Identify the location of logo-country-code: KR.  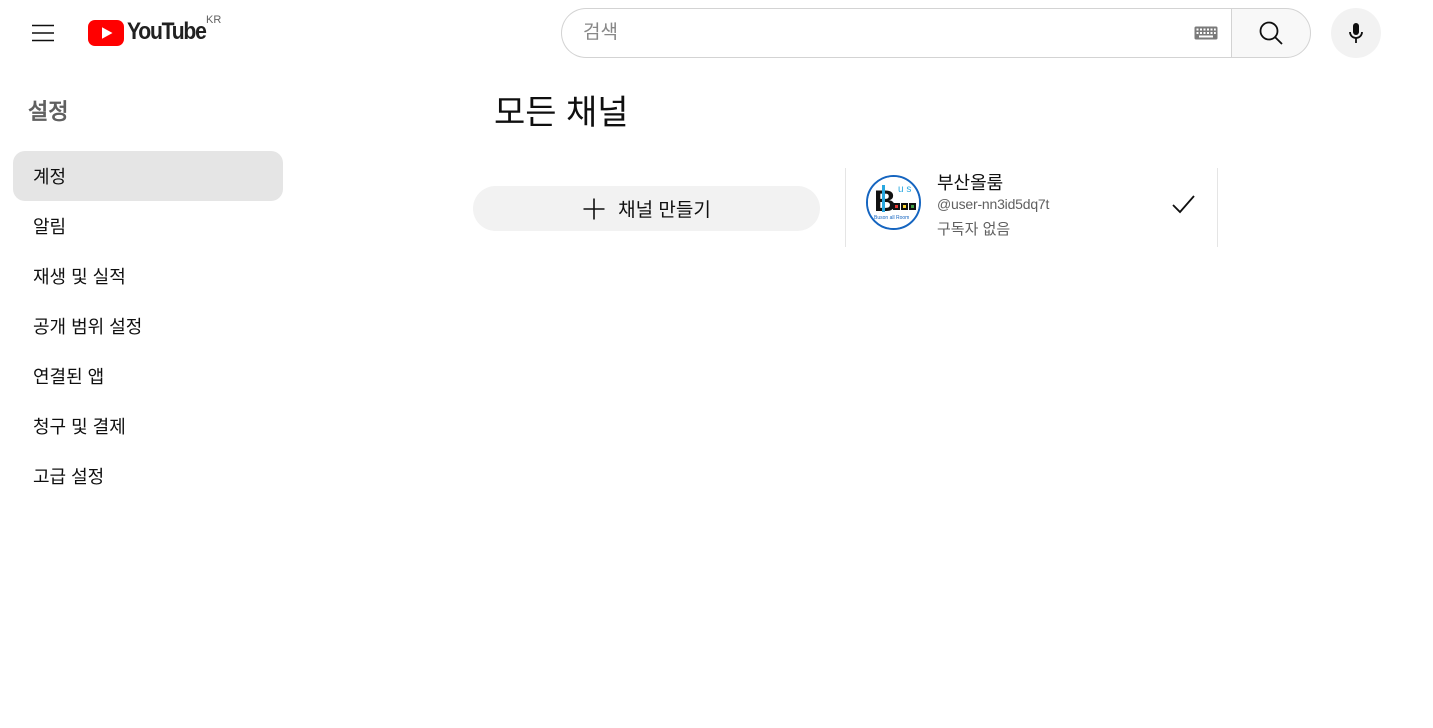
(214, 20).